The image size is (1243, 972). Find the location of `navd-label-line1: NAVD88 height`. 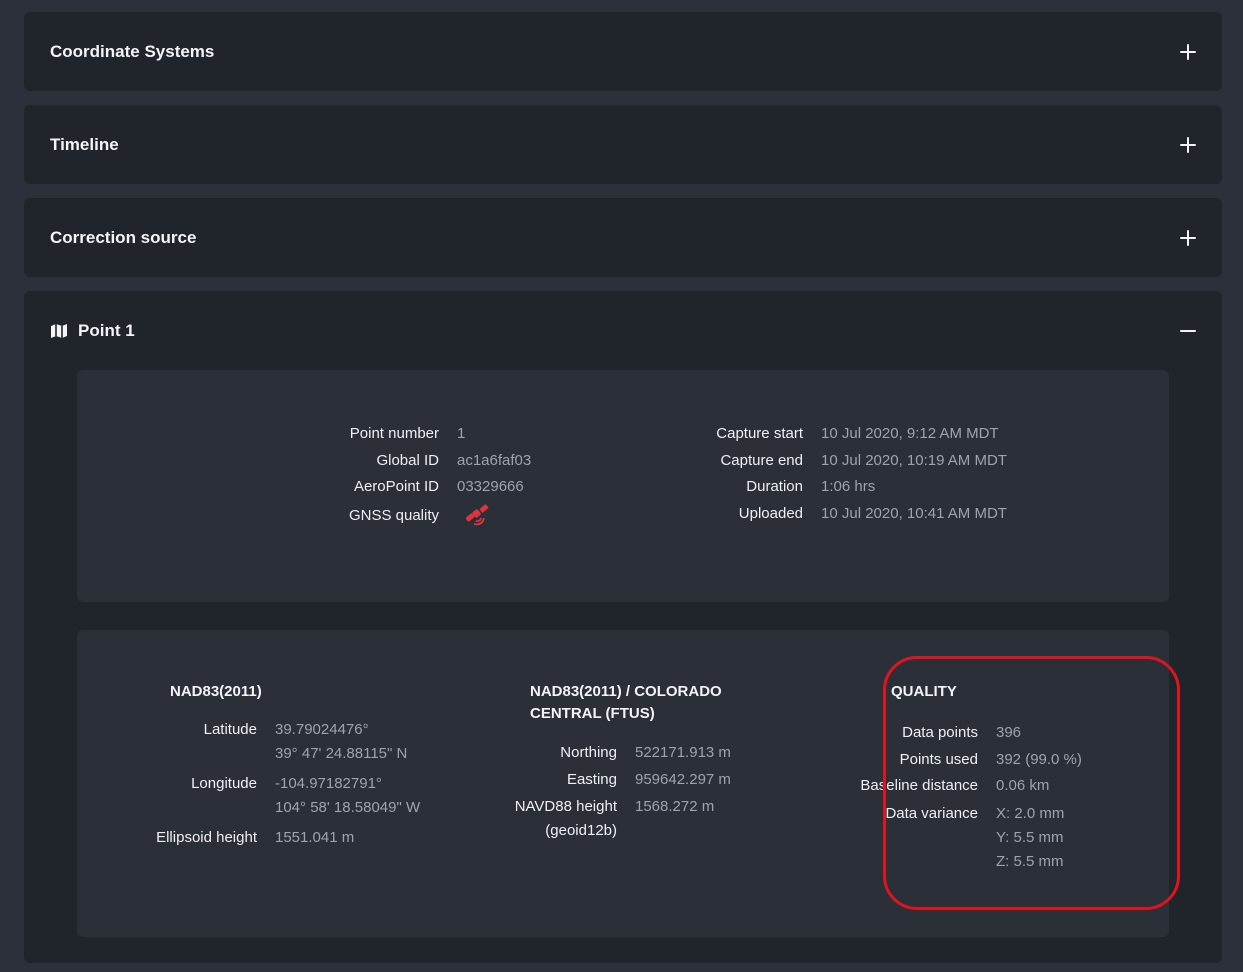

navd-label-line1: NAVD88 height is located at coordinates (565, 806).